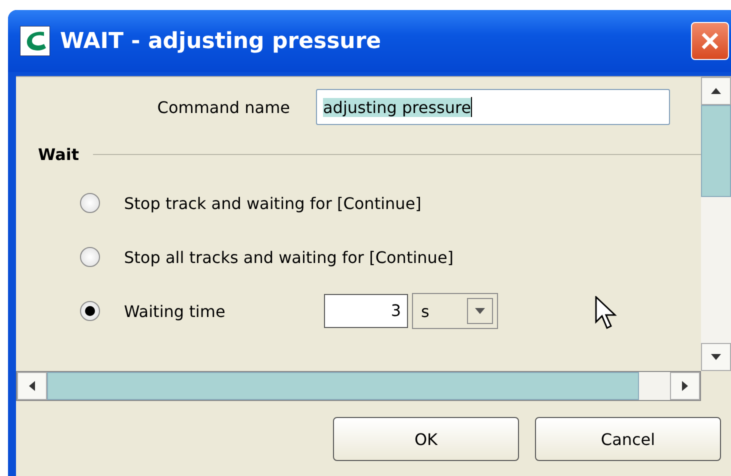 This screenshot has width=731, height=476. I want to click on scroll-up-button, so click(716, 91).